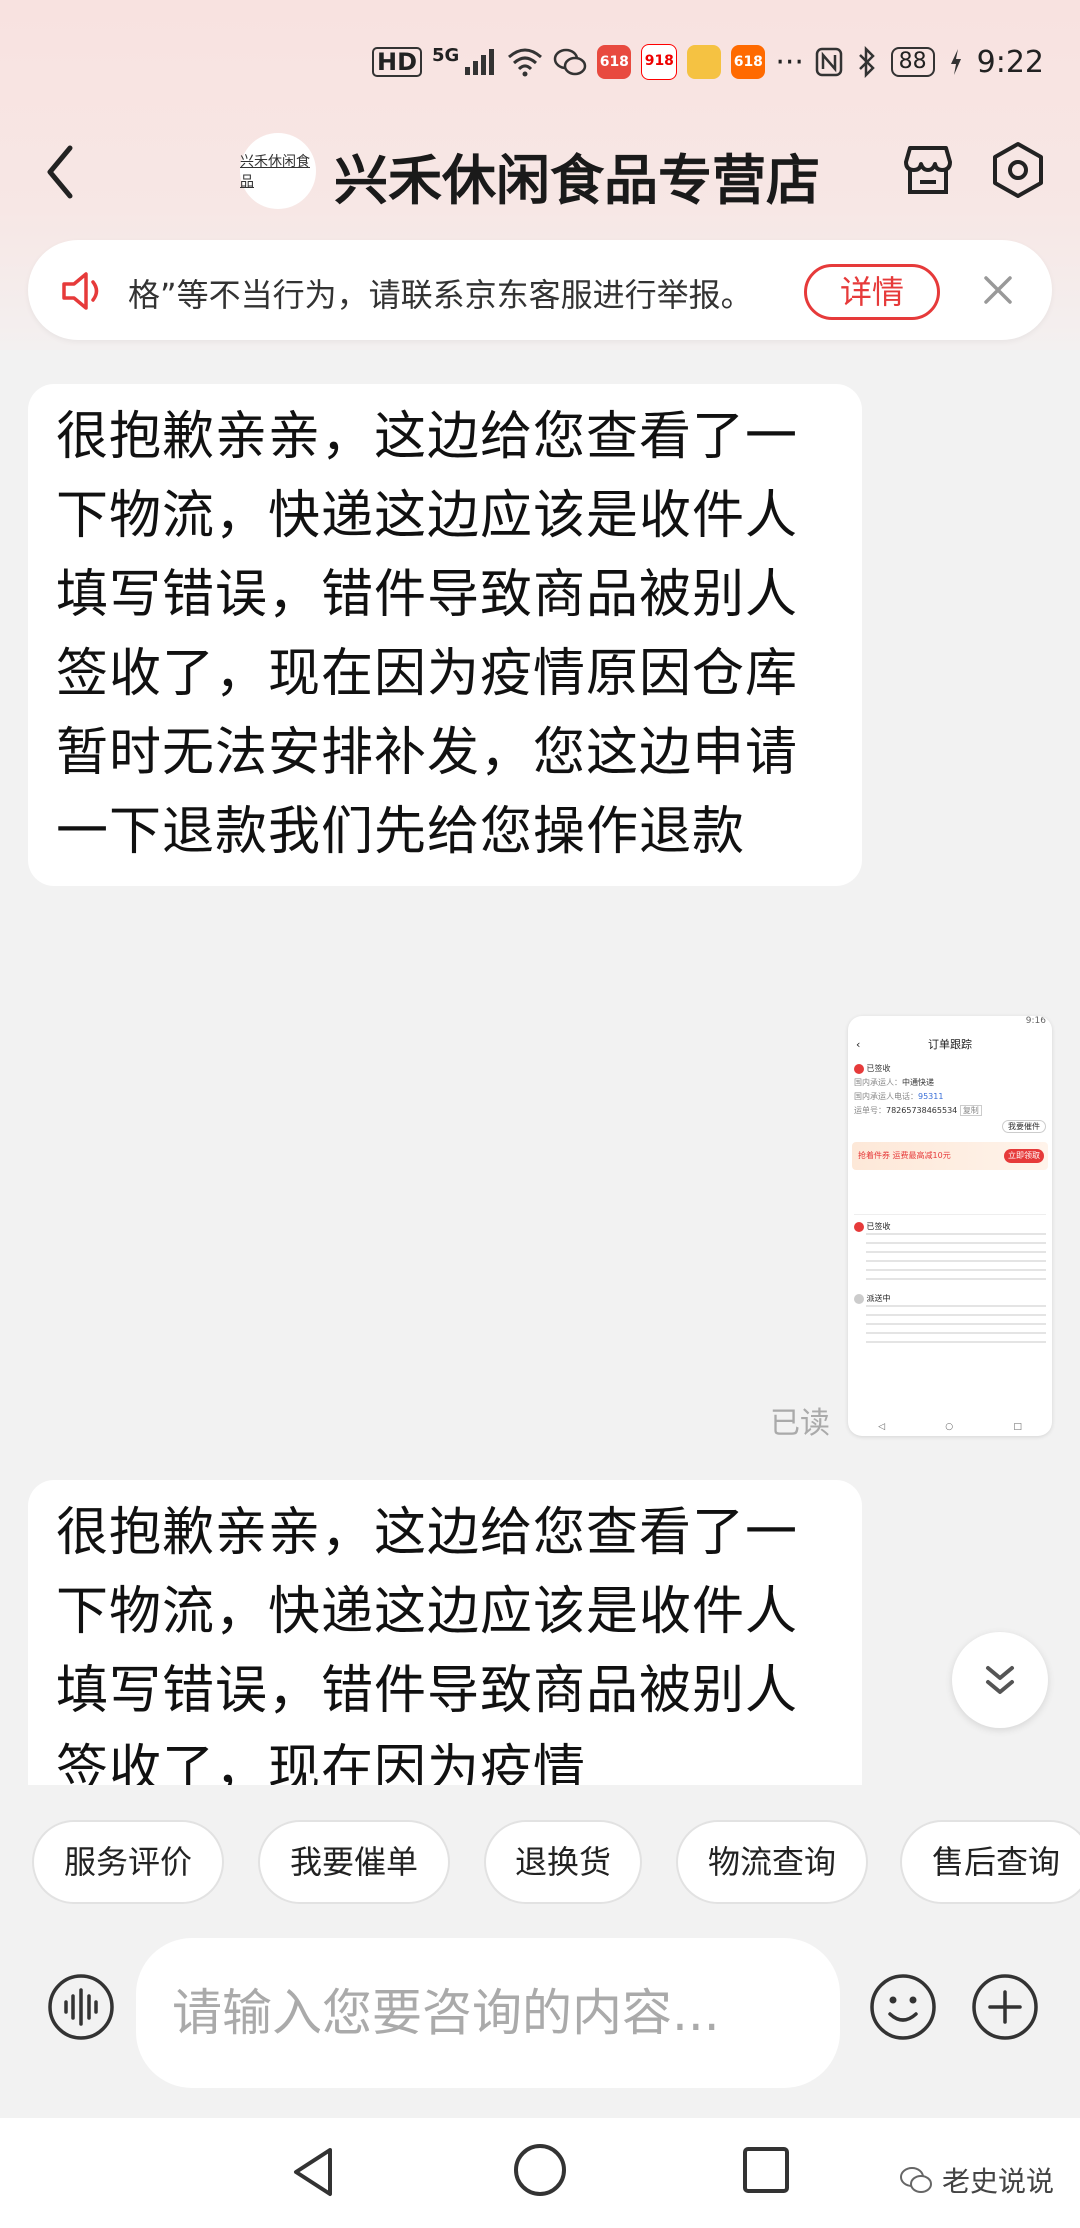 The width and height of the screenshot is (1080, 2228). Describe the element at coordinates (748, 62) in the screenshot. I see `app-icon-taobao: 618` at that location.